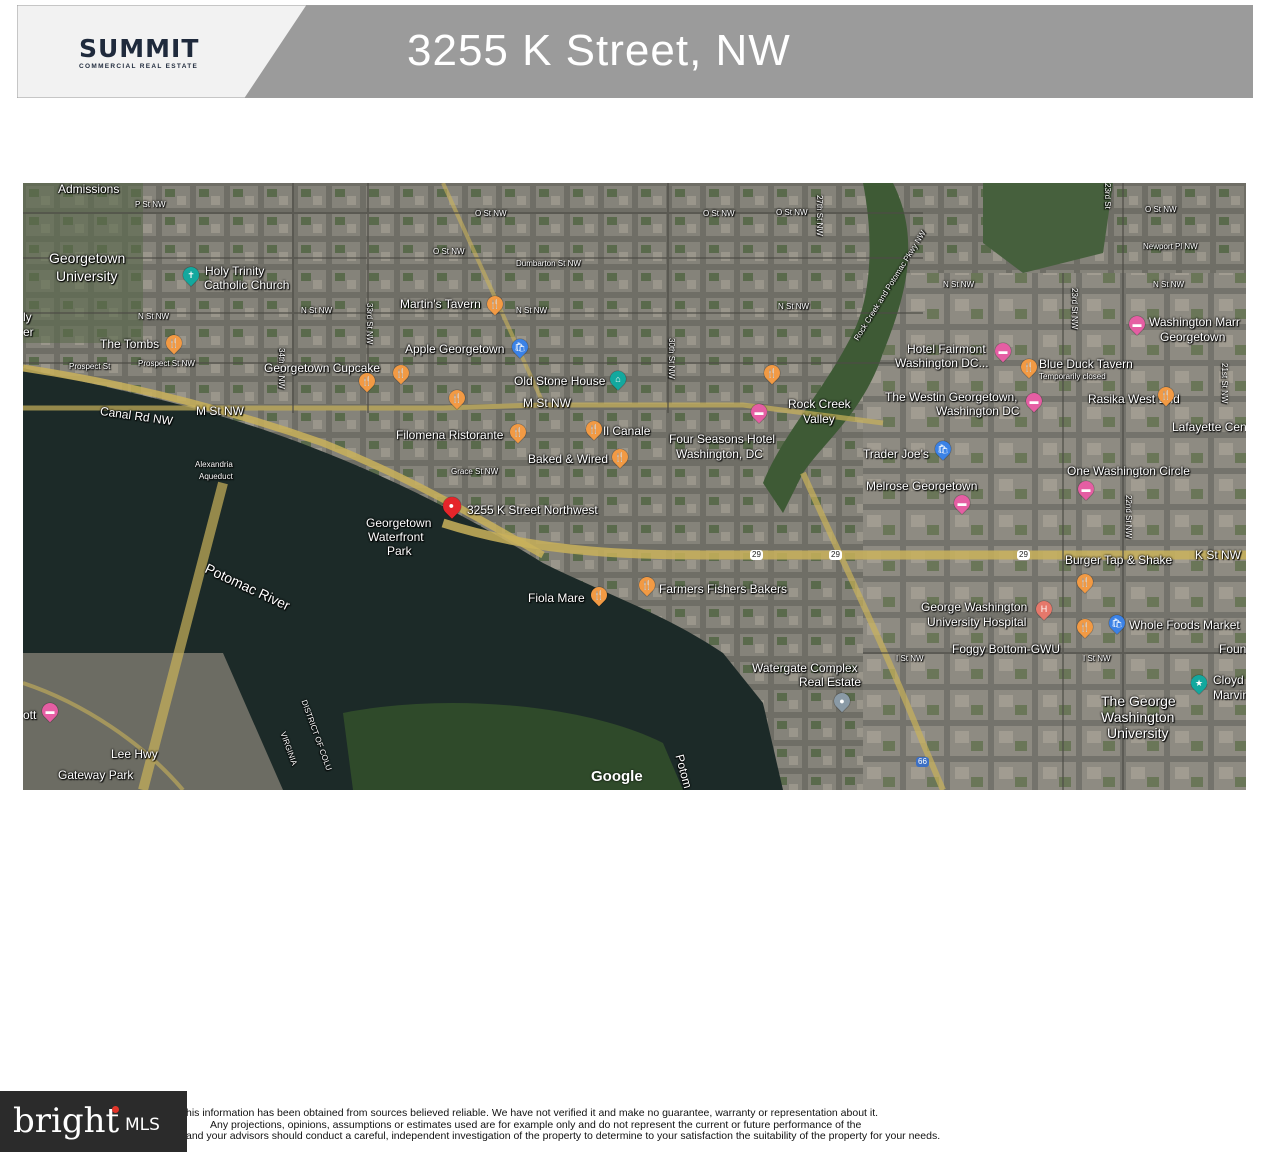 This screenshot has height=1152, width=1274. I want to click on label-holy-trinity-2: Catholic Church, so click(247, 285).